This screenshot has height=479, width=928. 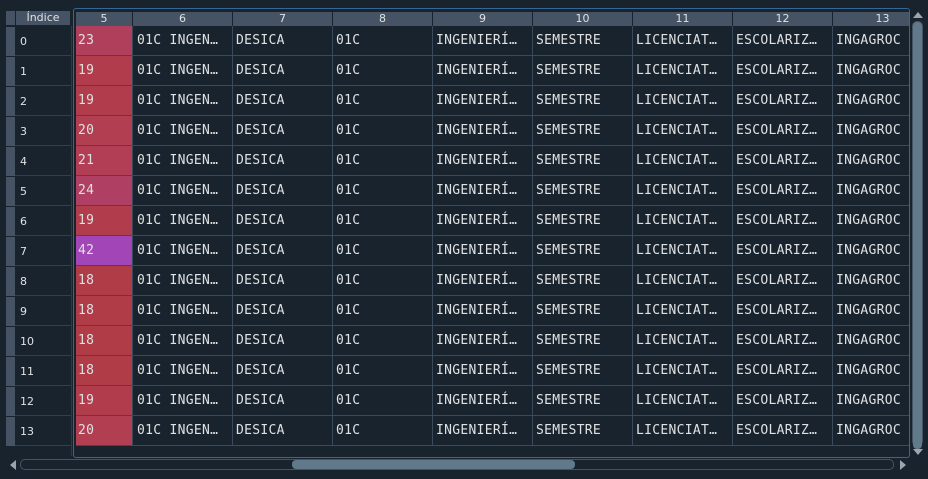 I want to click on horizontal-scrollbar, so click(x=458, y=464).